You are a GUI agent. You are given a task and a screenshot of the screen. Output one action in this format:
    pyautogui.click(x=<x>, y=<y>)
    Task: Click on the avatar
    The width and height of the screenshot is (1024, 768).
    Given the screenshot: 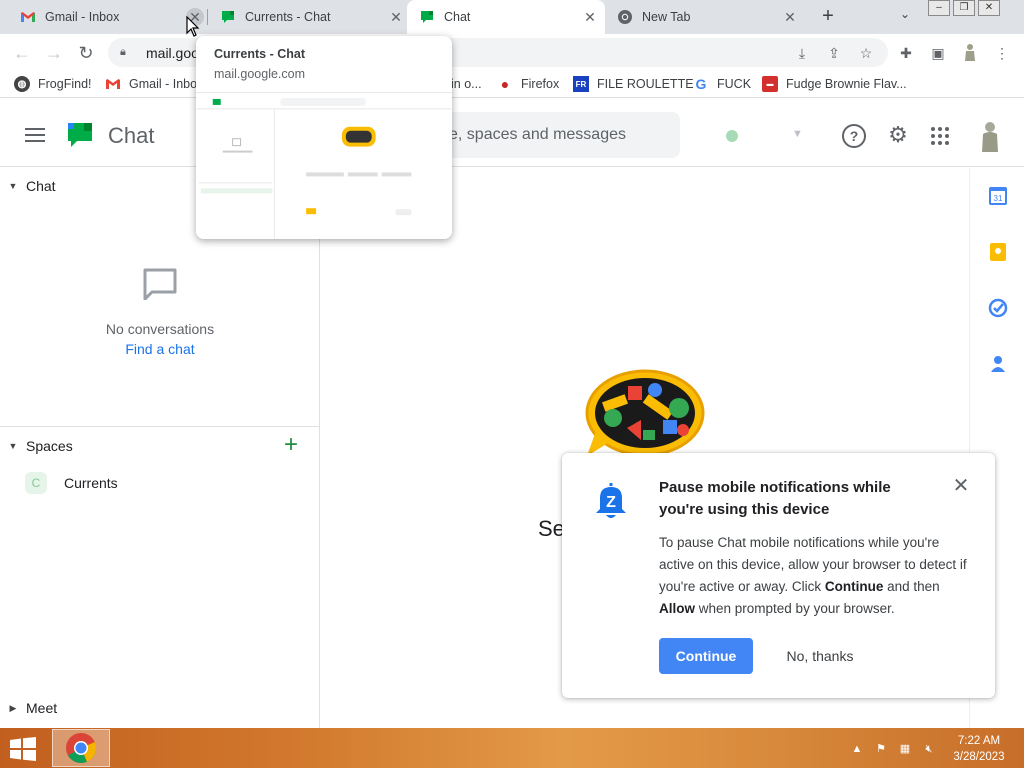 What is the action you would take?
    pyautogui.click(x=990, y=136)
    